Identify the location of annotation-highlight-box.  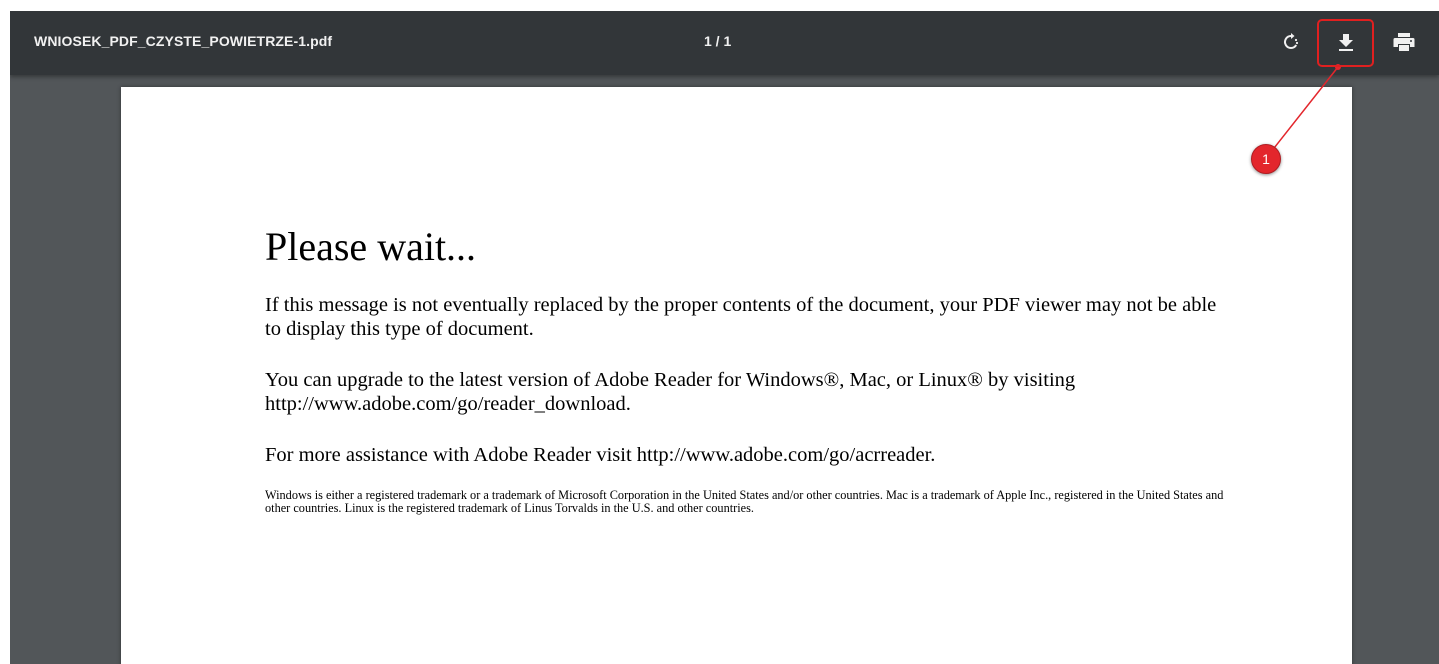
(1345, 43).